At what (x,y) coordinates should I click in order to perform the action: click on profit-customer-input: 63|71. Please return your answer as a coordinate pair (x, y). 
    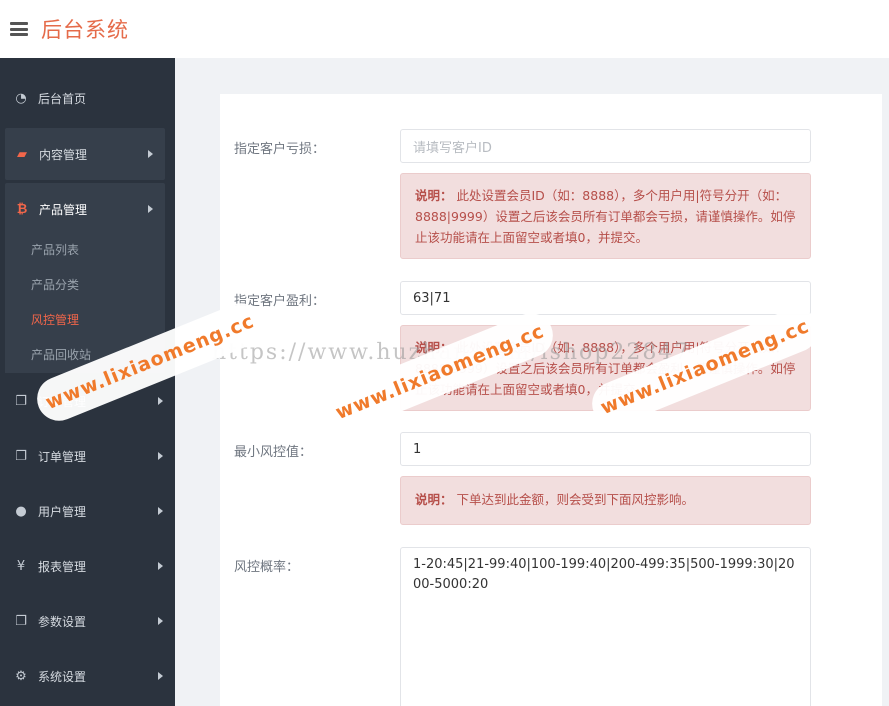
    Looking at the image, I should click on (605, 298).